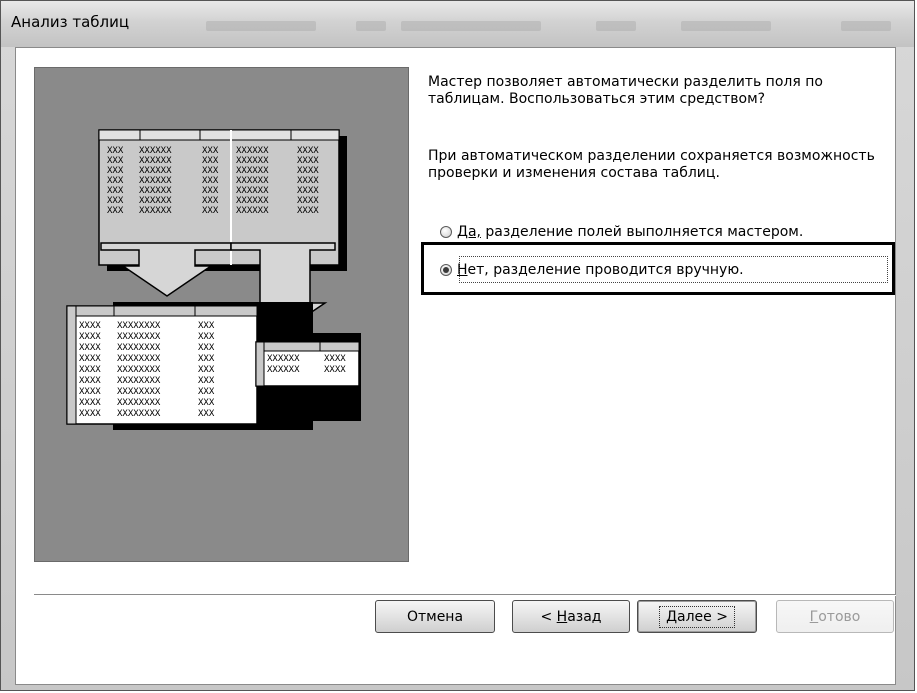 The height and width of the screenshot is (693, 917). Describe the element at coordinates (70, 22) in the screenshot. I see `window-title: Анализ таблиц` at that location.